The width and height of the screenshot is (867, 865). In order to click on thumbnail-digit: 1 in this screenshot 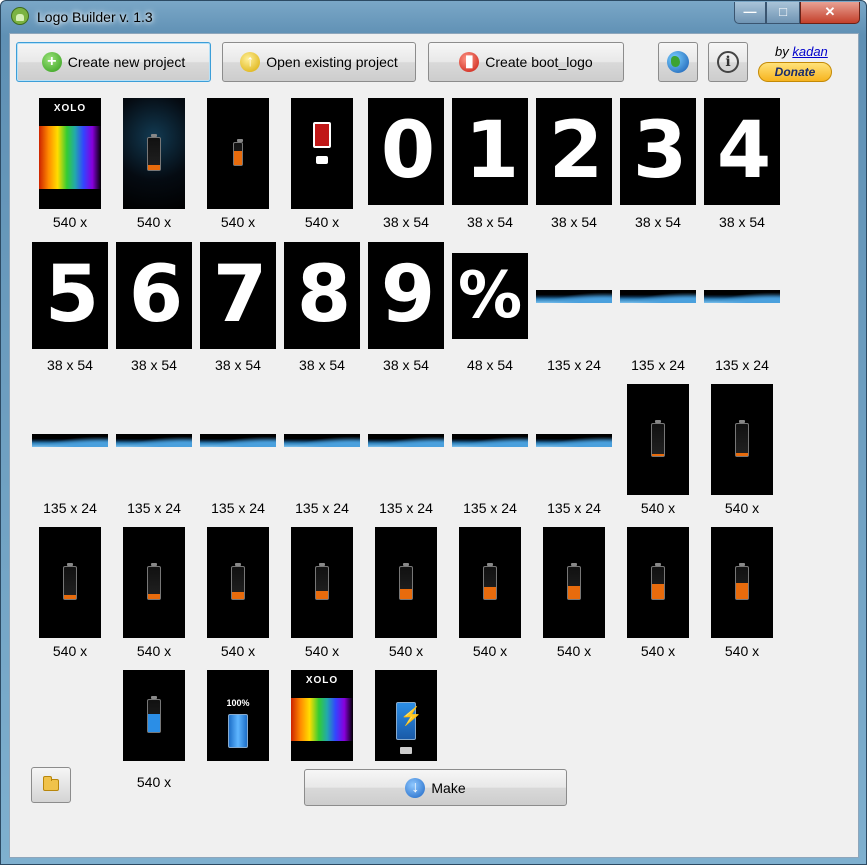, I will do `click(490, 151)`.